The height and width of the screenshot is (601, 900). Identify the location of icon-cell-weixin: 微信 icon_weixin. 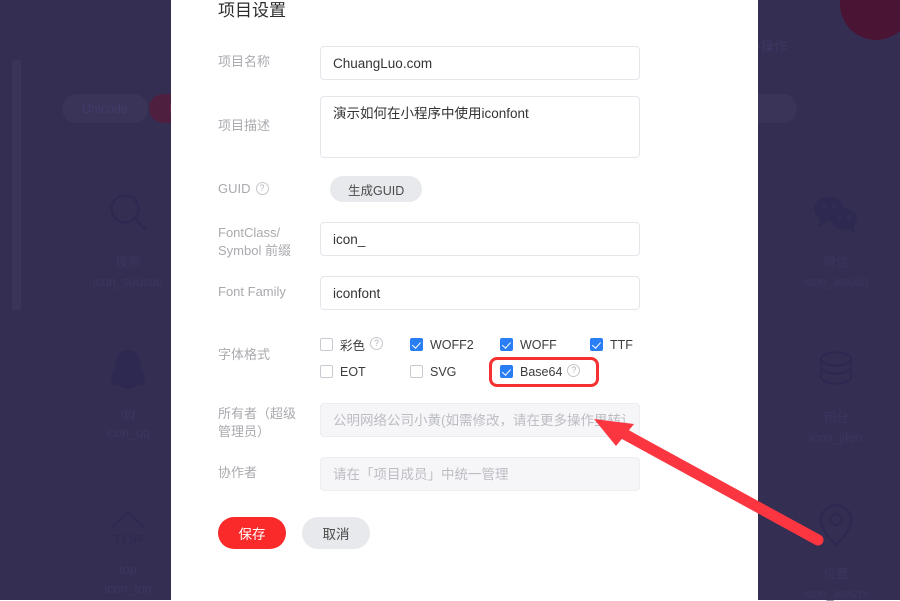
(830, 232).